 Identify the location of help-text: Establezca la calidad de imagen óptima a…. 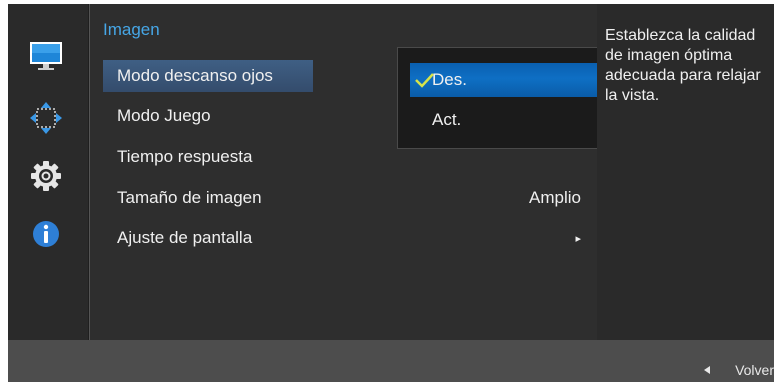
(683, 65).